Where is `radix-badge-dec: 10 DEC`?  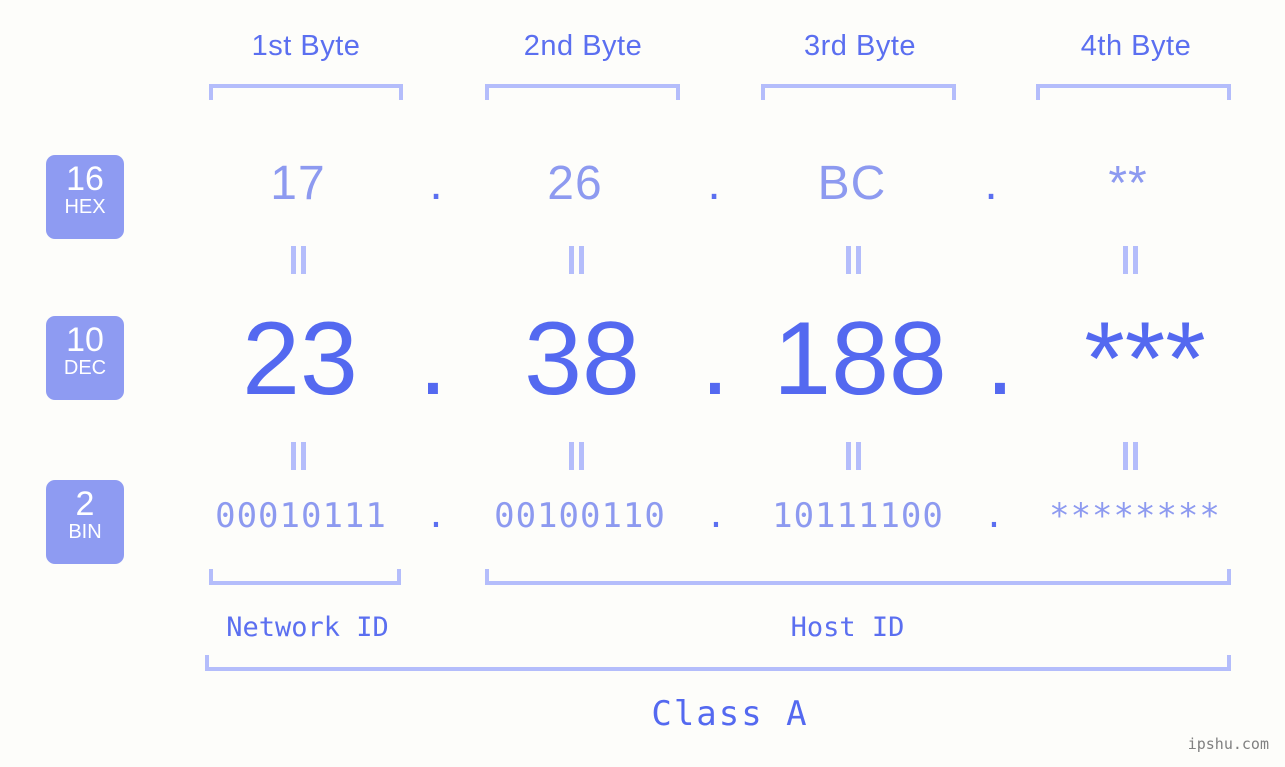
radix-badge-dec: 10 DEC is located at coordinates (85, 358).